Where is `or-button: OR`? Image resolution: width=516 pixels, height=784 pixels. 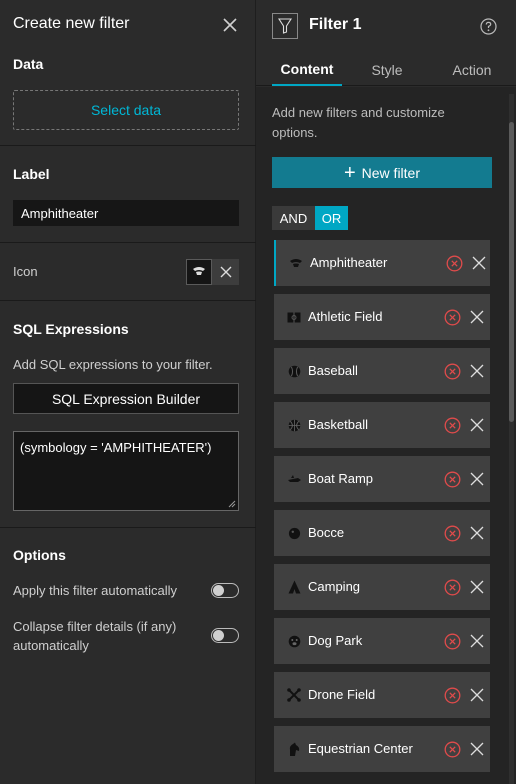
or-button: OR is located at coordinates (331, 218).